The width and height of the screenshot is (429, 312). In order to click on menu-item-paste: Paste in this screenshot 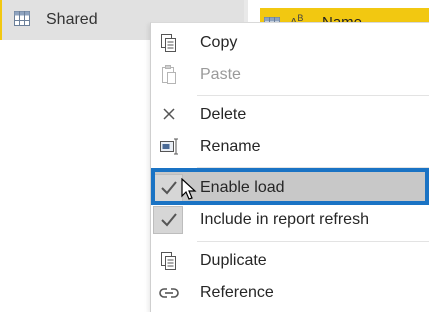, I will do `click(290, 75)`.